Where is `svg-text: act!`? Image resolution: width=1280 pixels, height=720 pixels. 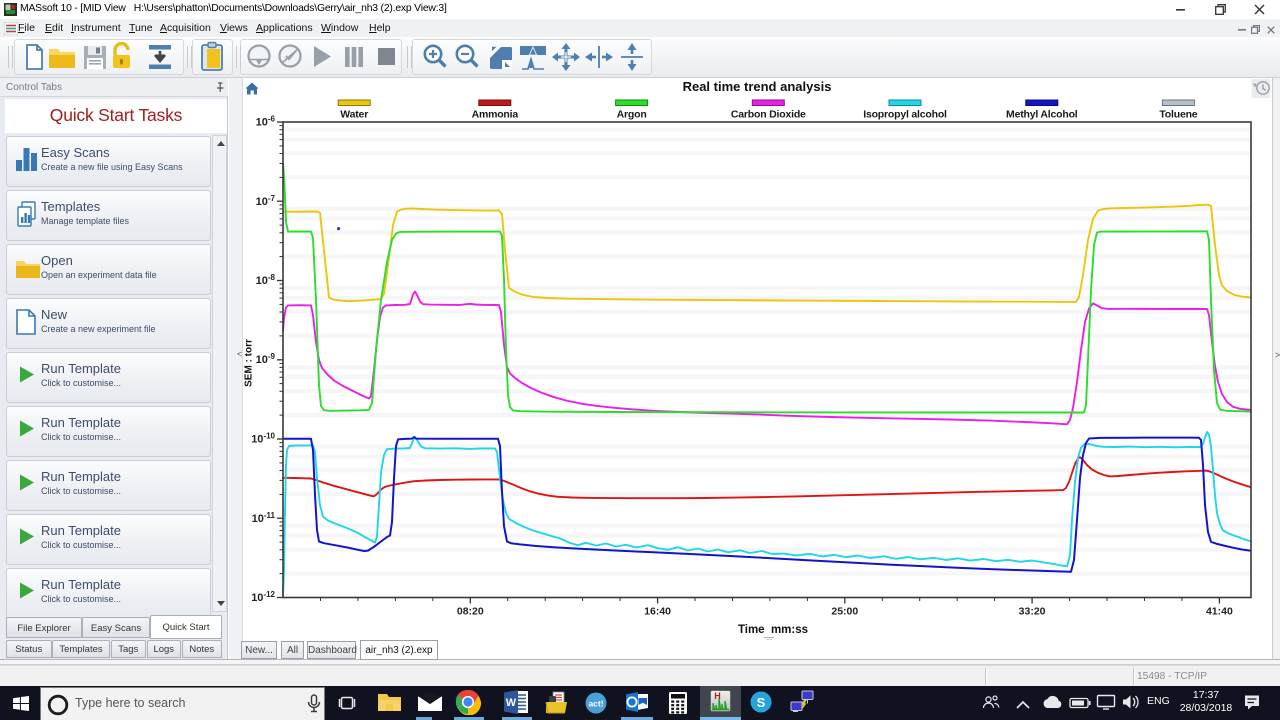 svg-text: act! is located at coordinates (595, 704).